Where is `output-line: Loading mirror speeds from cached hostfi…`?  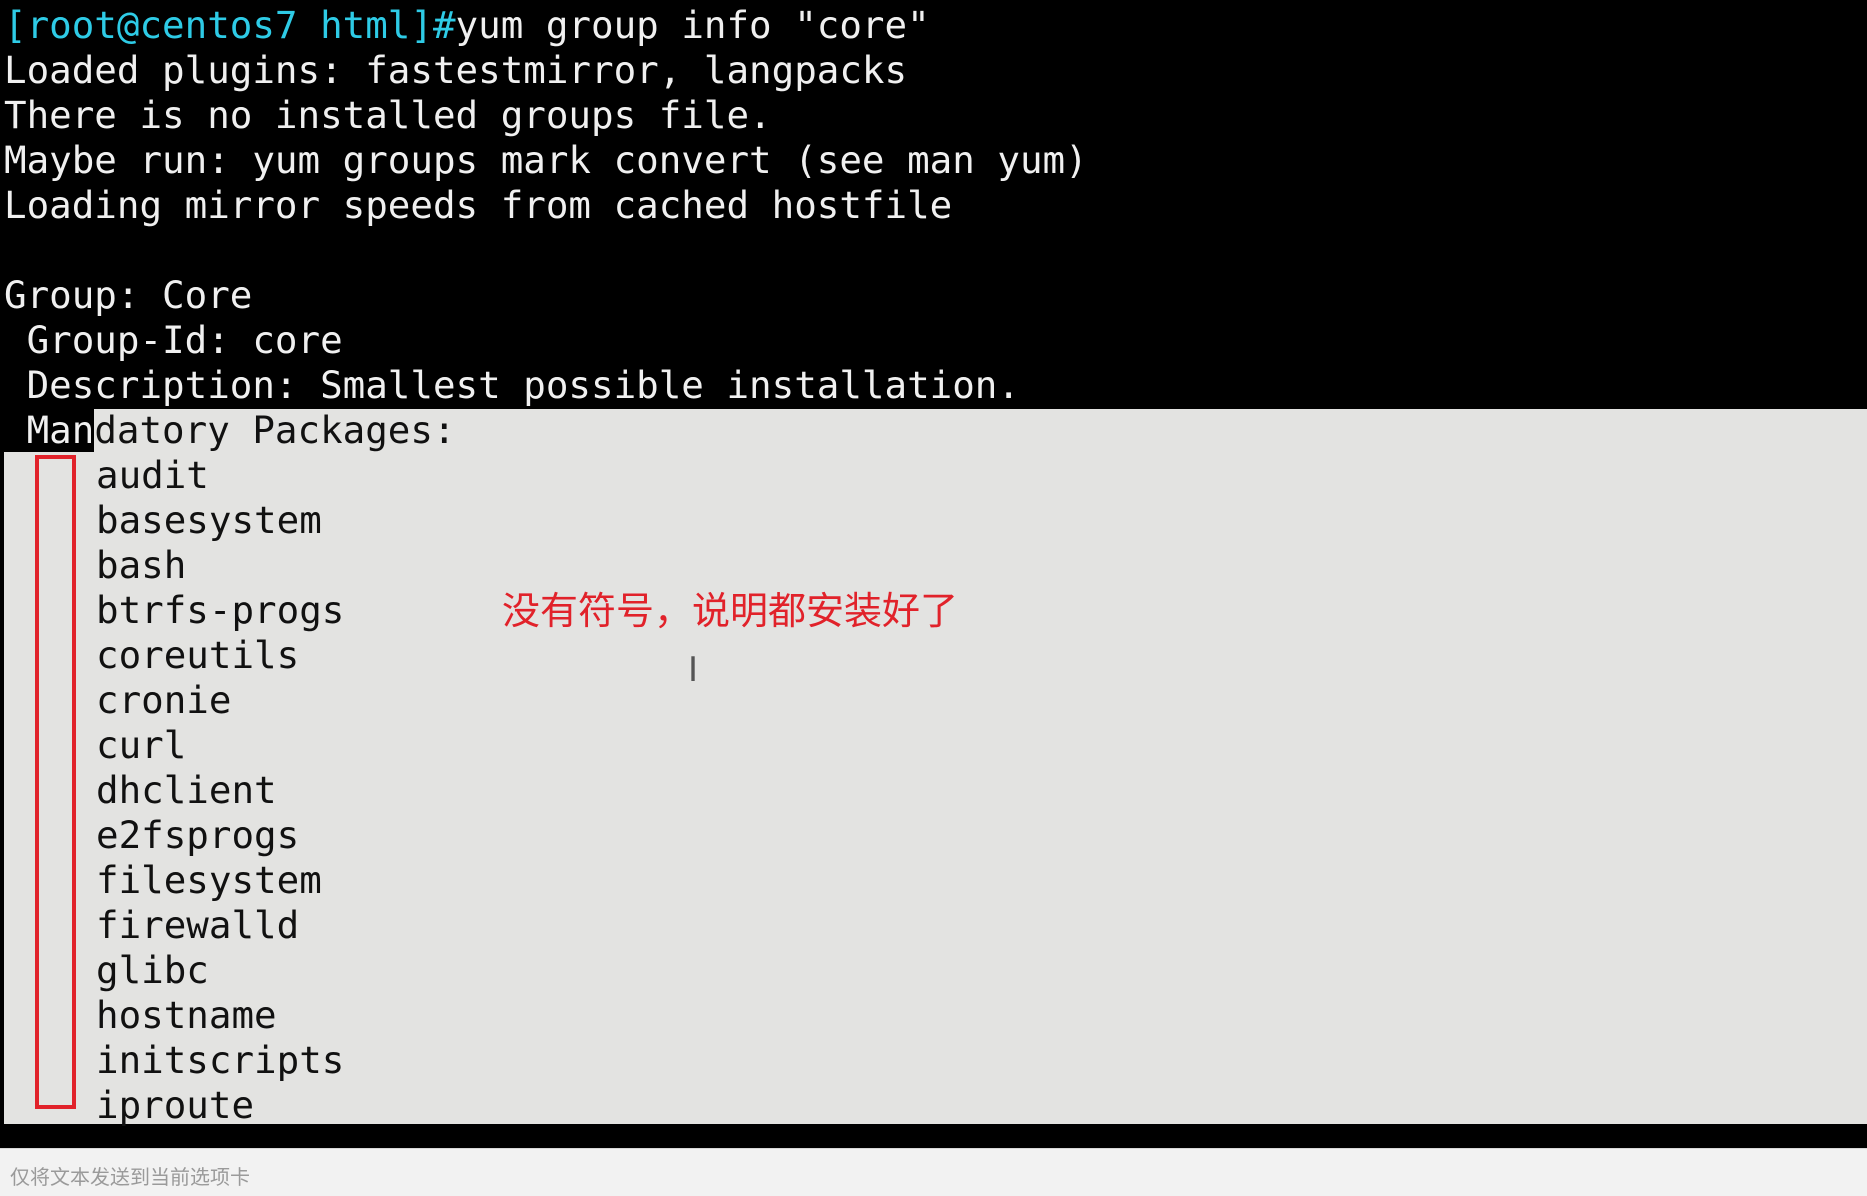
output-line: Loading mirror speeds from cached hostfi… is located at coordinates (478, 205).